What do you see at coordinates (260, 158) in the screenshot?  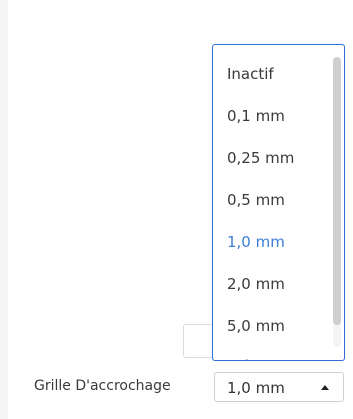 I see `option-0-25mm: 0,25 mm` at bounding box center [260, 158].